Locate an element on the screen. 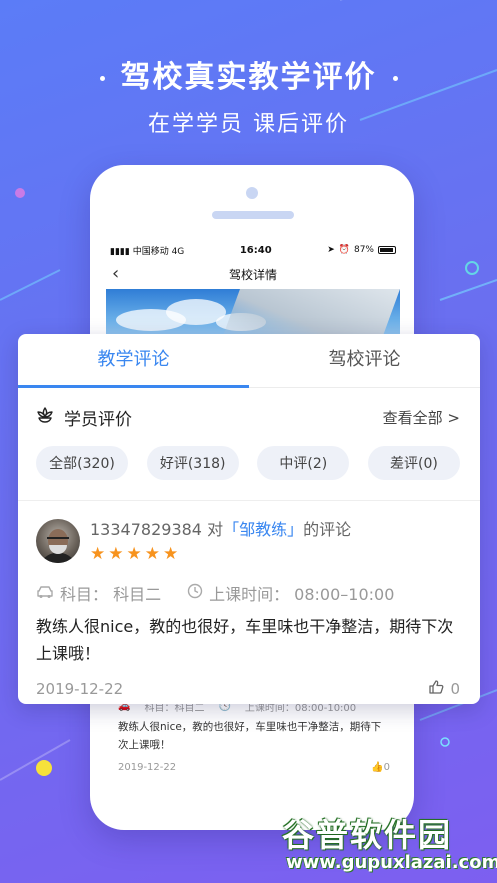 This screenshot has height=883, width=497. like-button: 0 is located at coordinates (444, 689).